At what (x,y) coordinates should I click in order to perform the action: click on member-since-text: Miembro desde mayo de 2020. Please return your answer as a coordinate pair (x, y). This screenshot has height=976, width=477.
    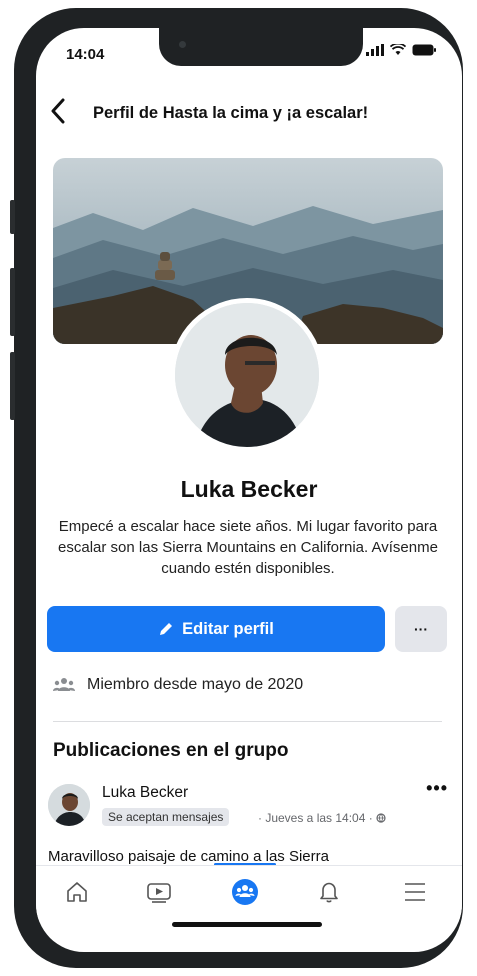
    Looking at the image, I should click on (195, 684).